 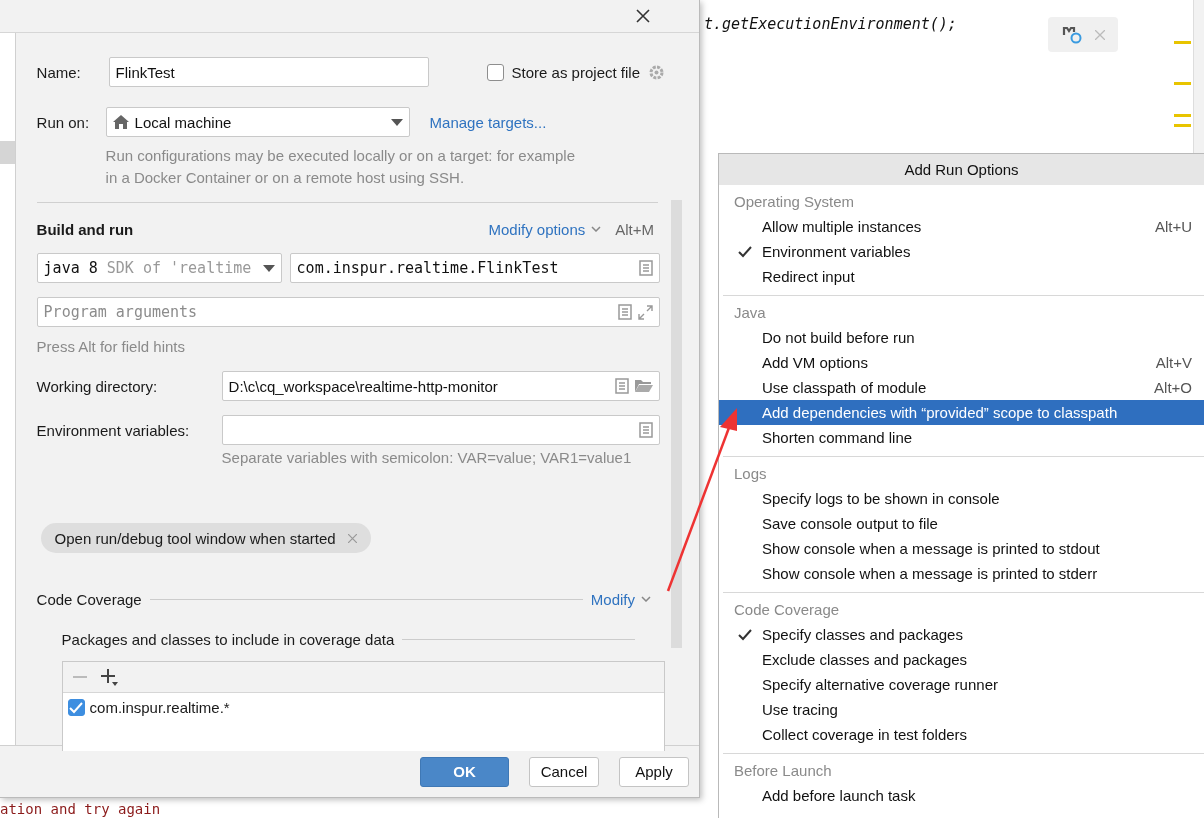 I want to click on menu-item: Save console output to file, so click(x=961, y=523).